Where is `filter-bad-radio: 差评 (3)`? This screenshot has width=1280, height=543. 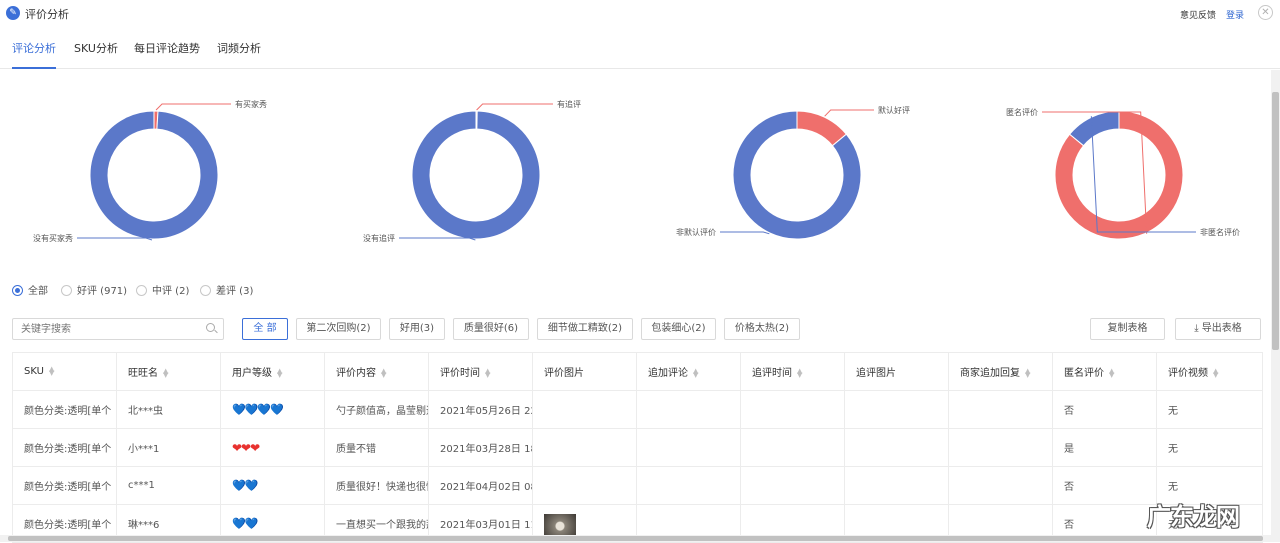 filter-bad-radio: 差评 (3) is located at coordinates (226, 289).